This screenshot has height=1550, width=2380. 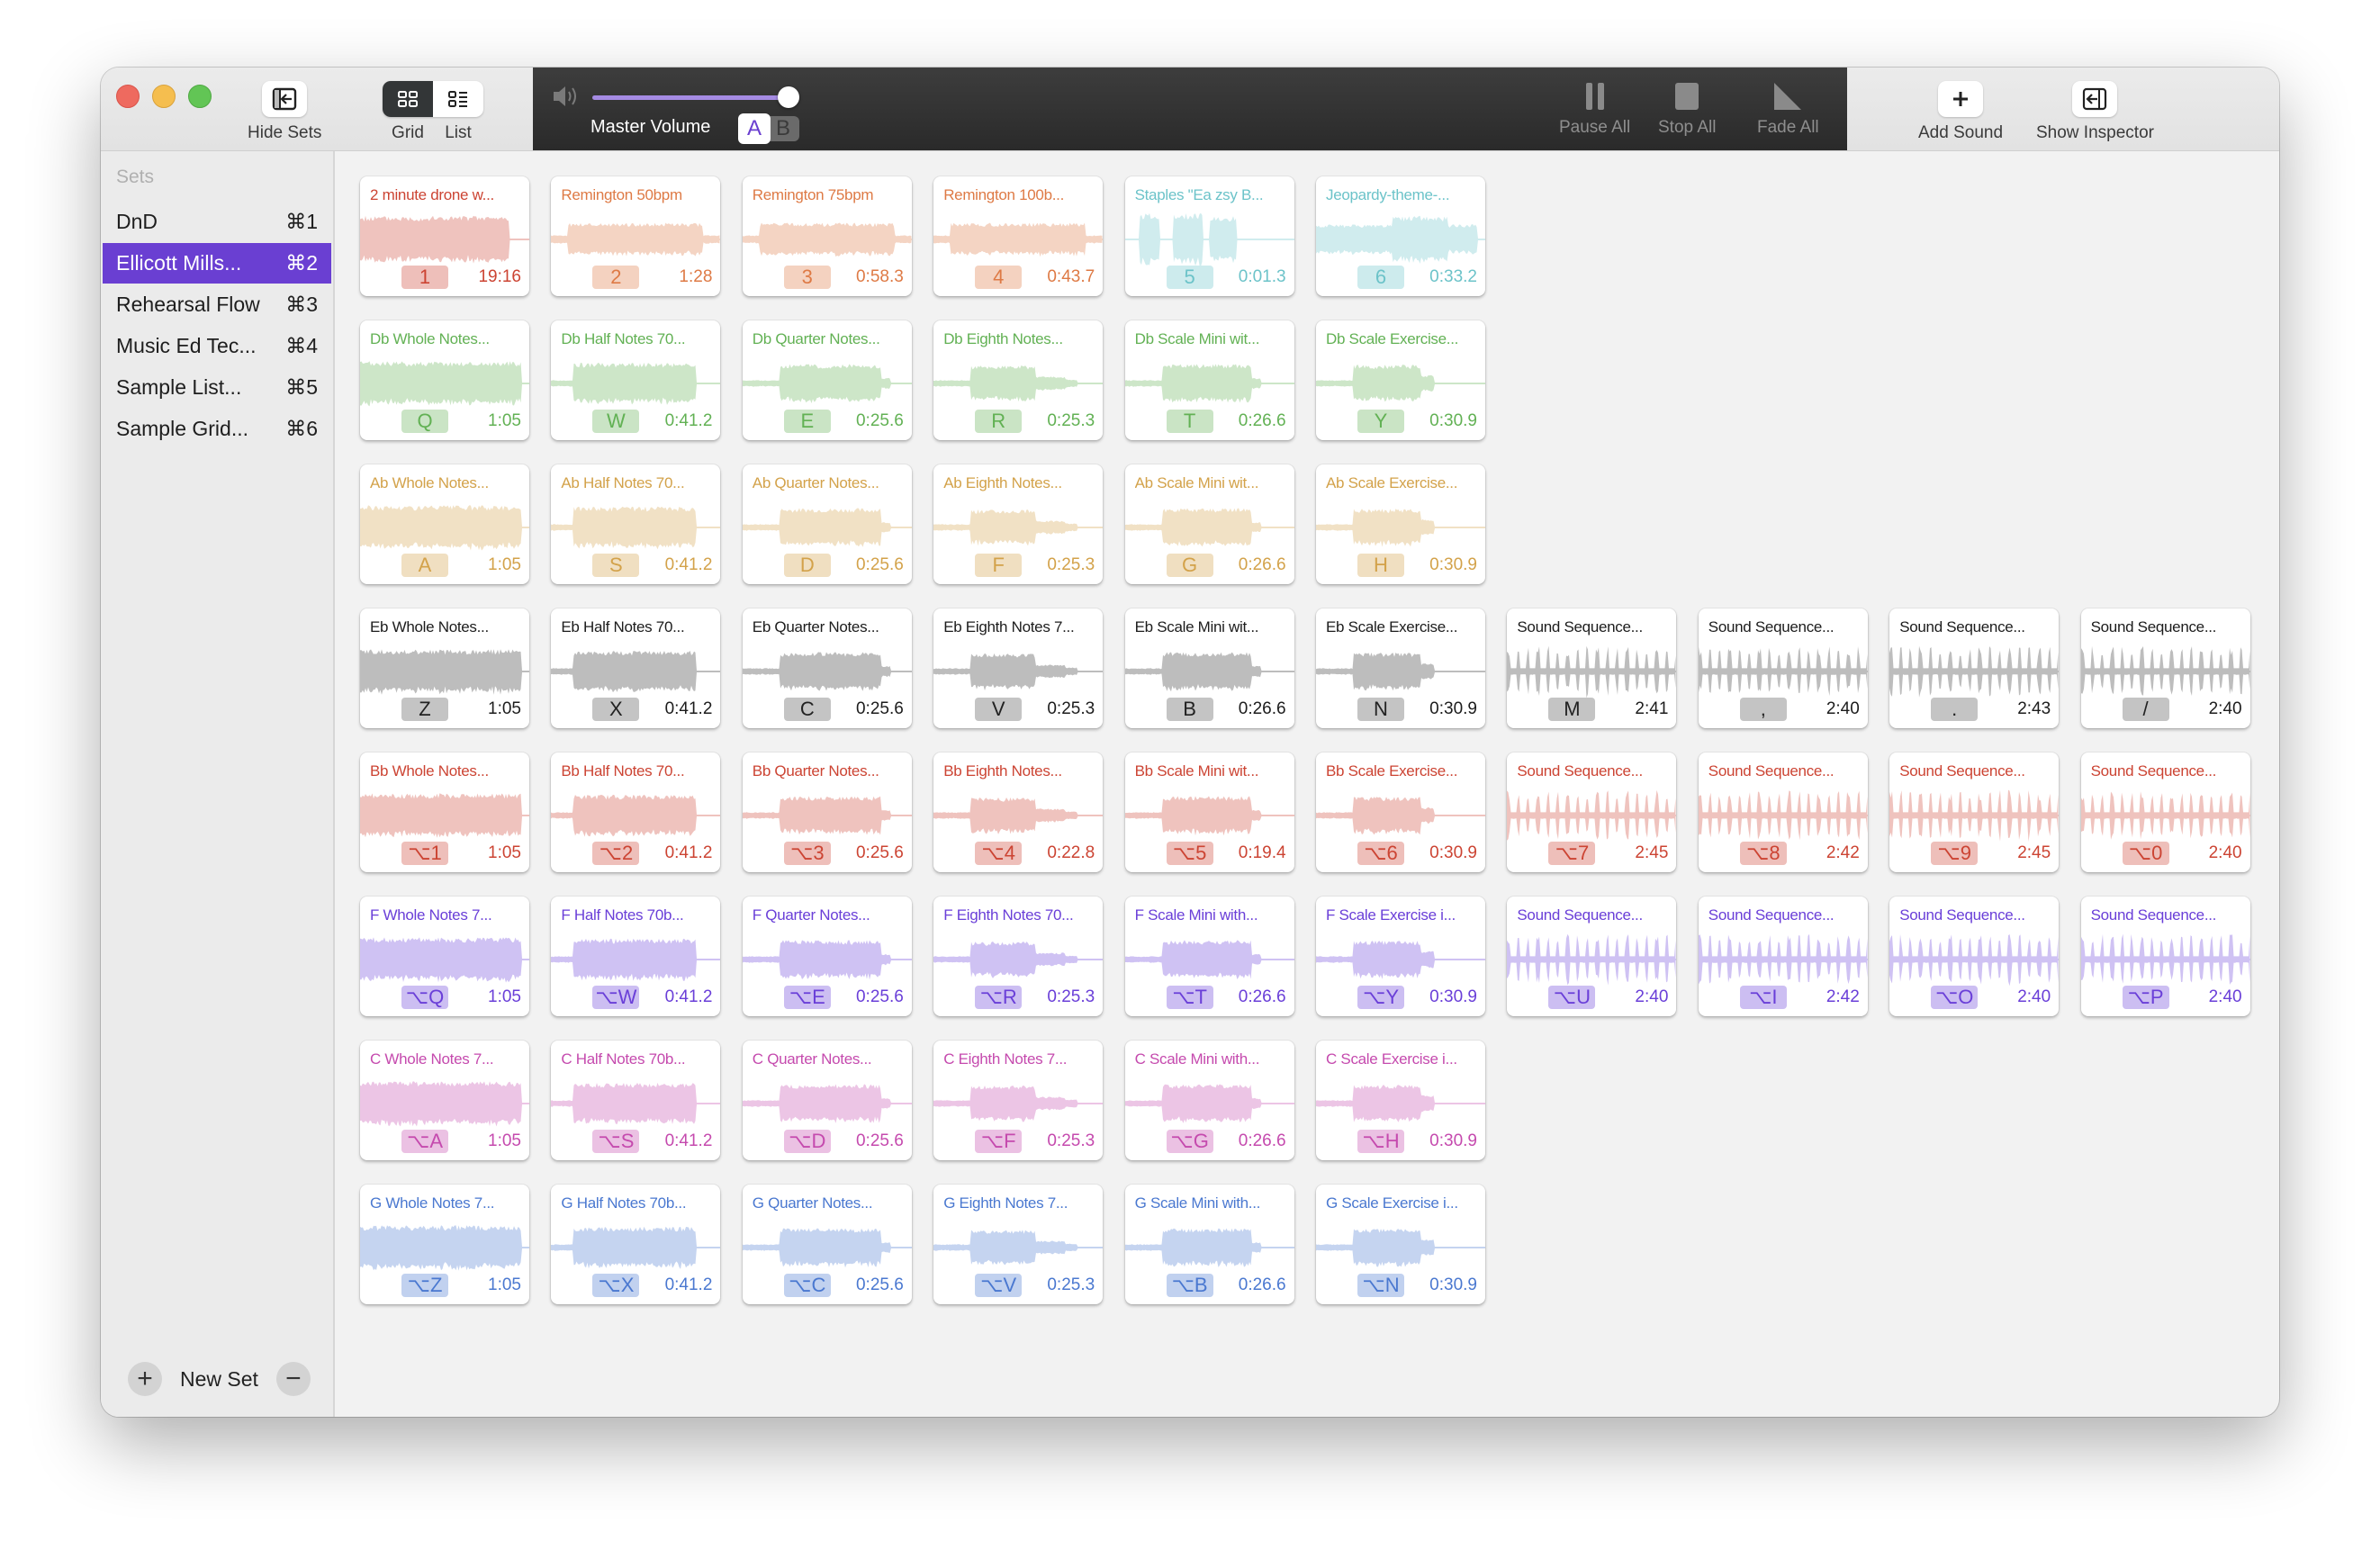 I want to click on sound-card: Eb Eighth Notes 7... V 0:25.3, so click(x=1018, y=668).